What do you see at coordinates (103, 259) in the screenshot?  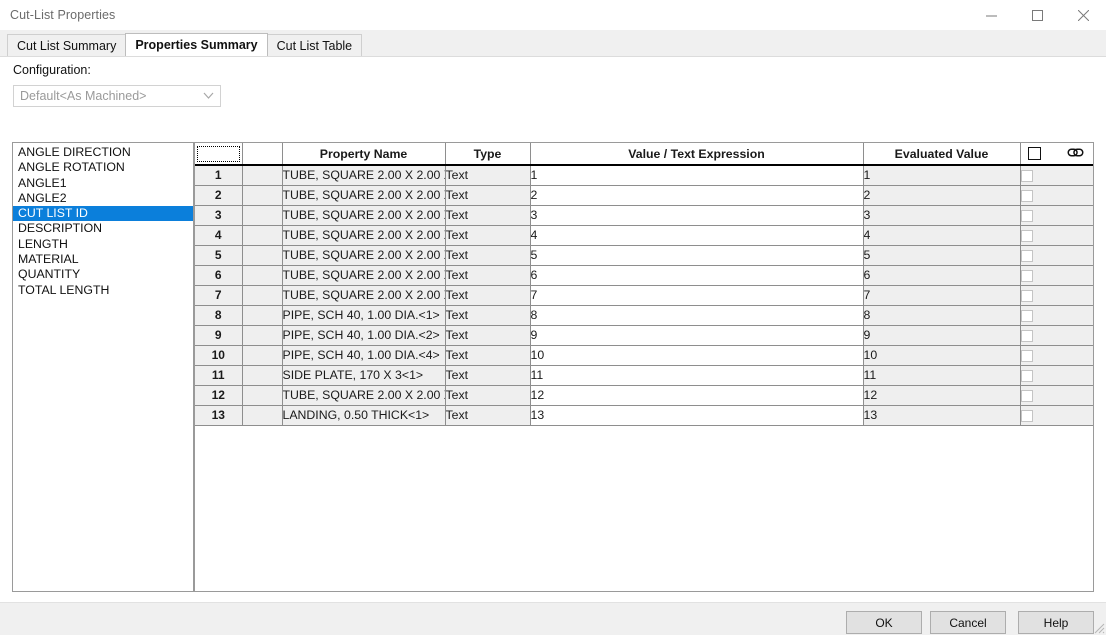 I see `property-list-item: MATERIAL` at bounding box center [103, 259].